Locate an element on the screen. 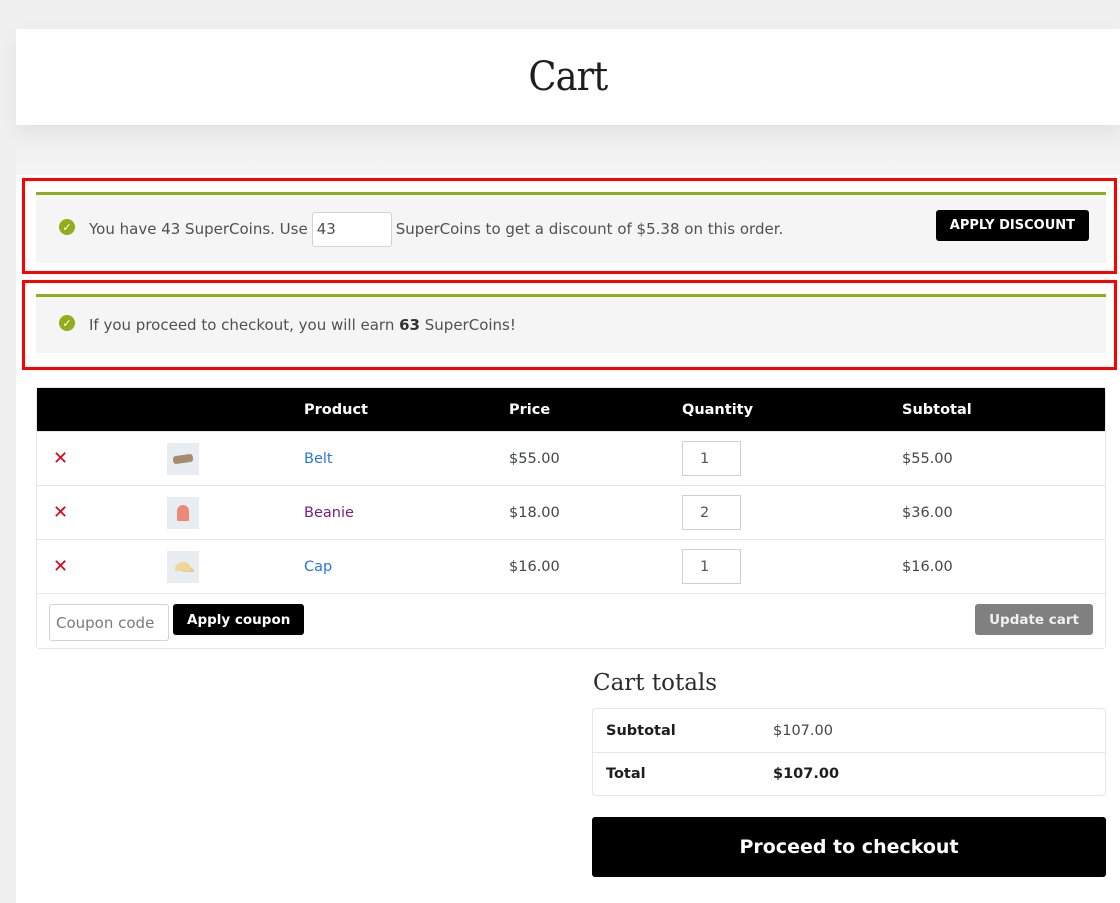  total-row: Total $107.00 is located at coordinates (849, 773).